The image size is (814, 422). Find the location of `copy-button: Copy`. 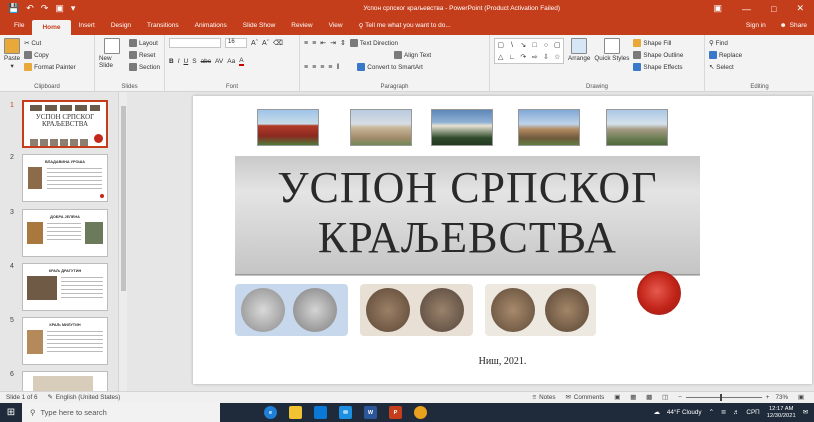

copy-button: Copy is located at coordinates (50, 55).